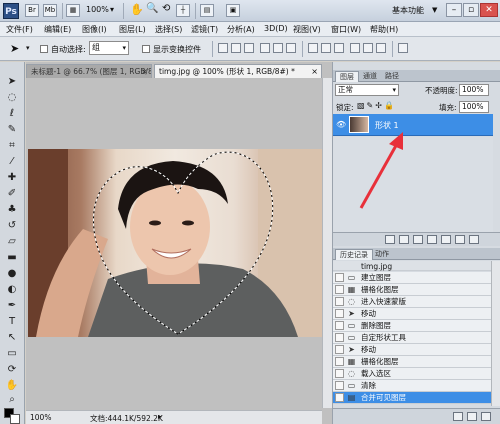  Describe the element at coordinates (207, 10) in the screenshot. I see `arrange-documents-icon: ▤` at that location.